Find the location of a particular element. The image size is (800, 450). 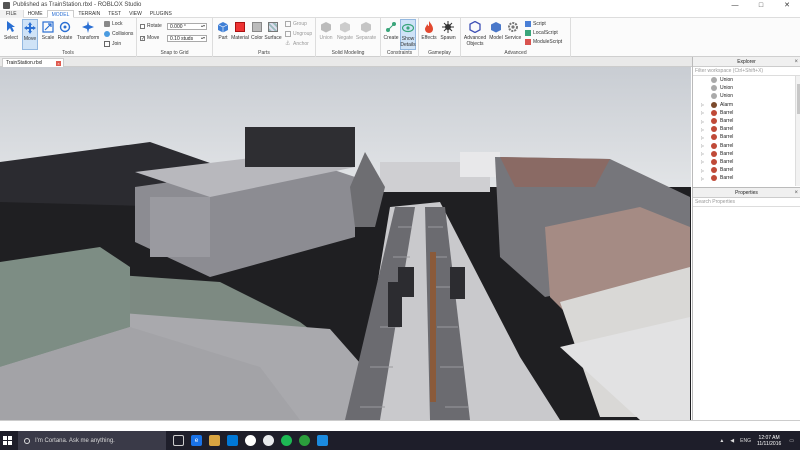

tab-model: MODEL is located at coordinates (60, 13).